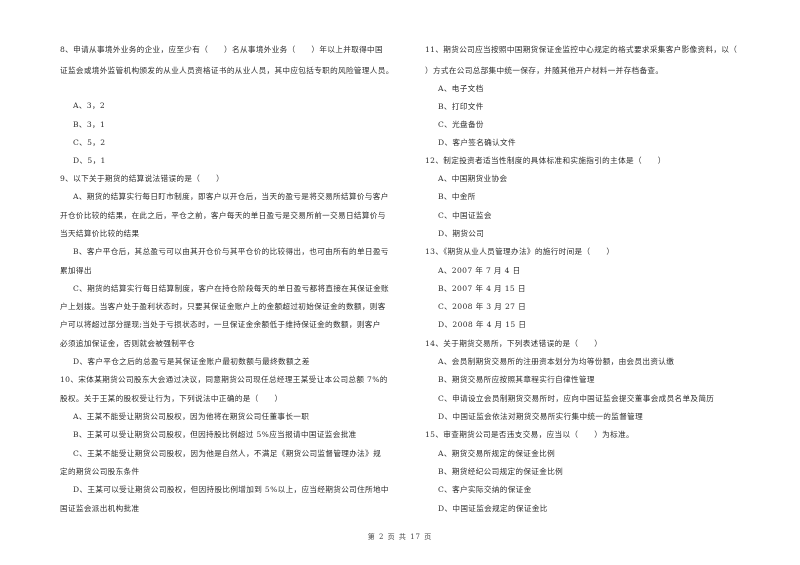  I want to click on question-stem: 13、《期货从业人员管理办法》的施行时间是（ ）, so click(520, 251).